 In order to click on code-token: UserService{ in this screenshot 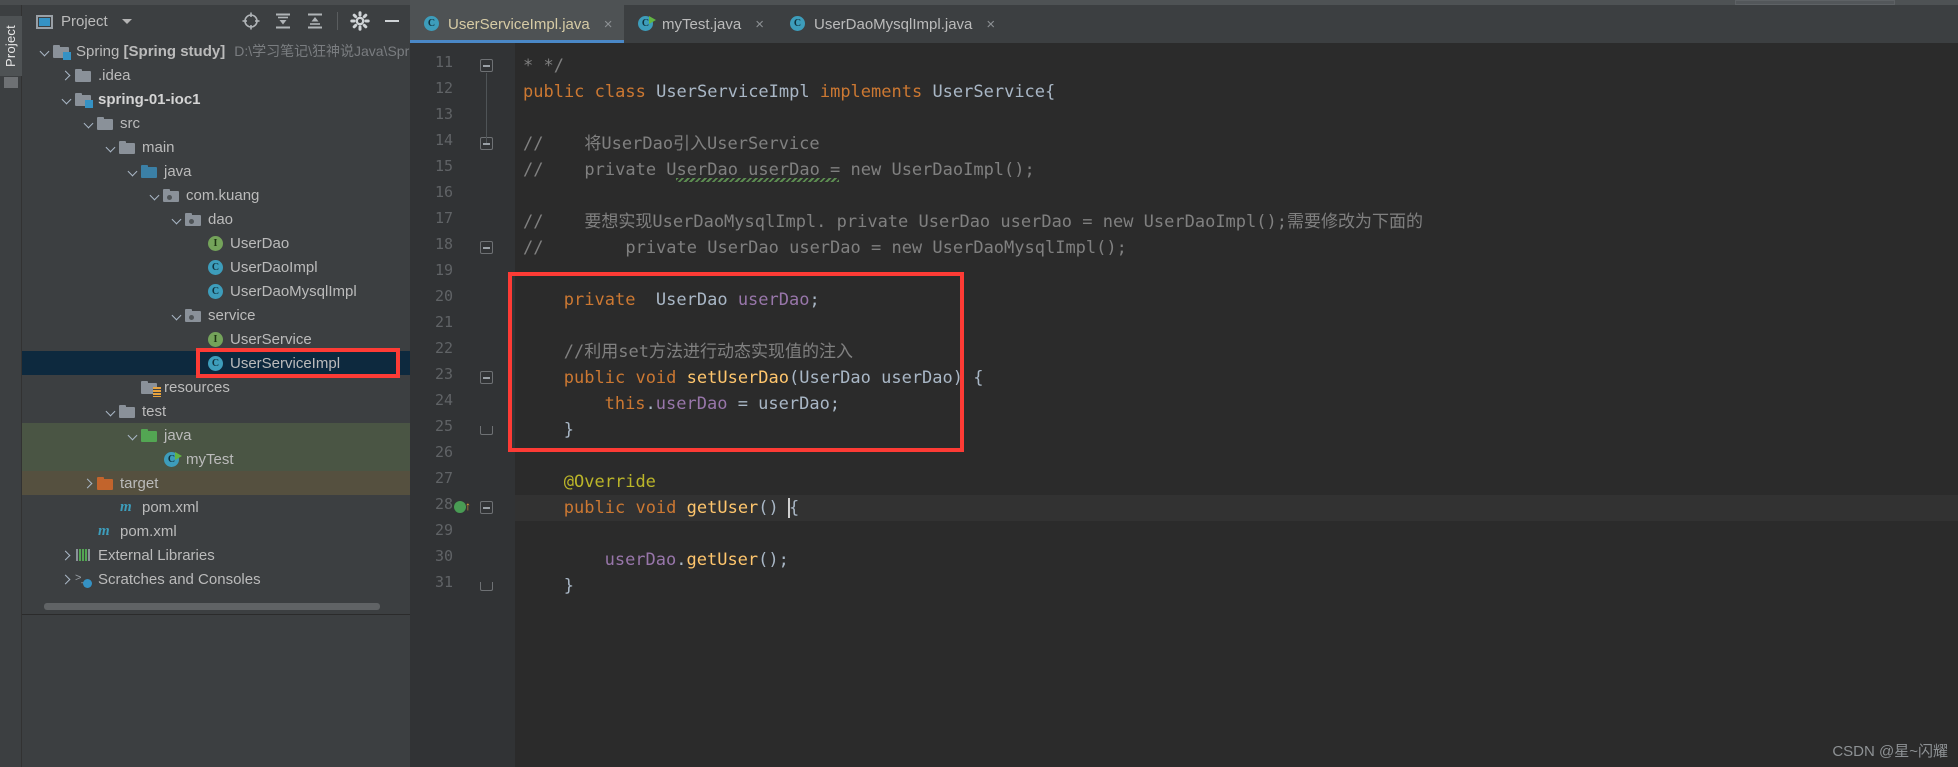, I will do `click(994, 92)`.